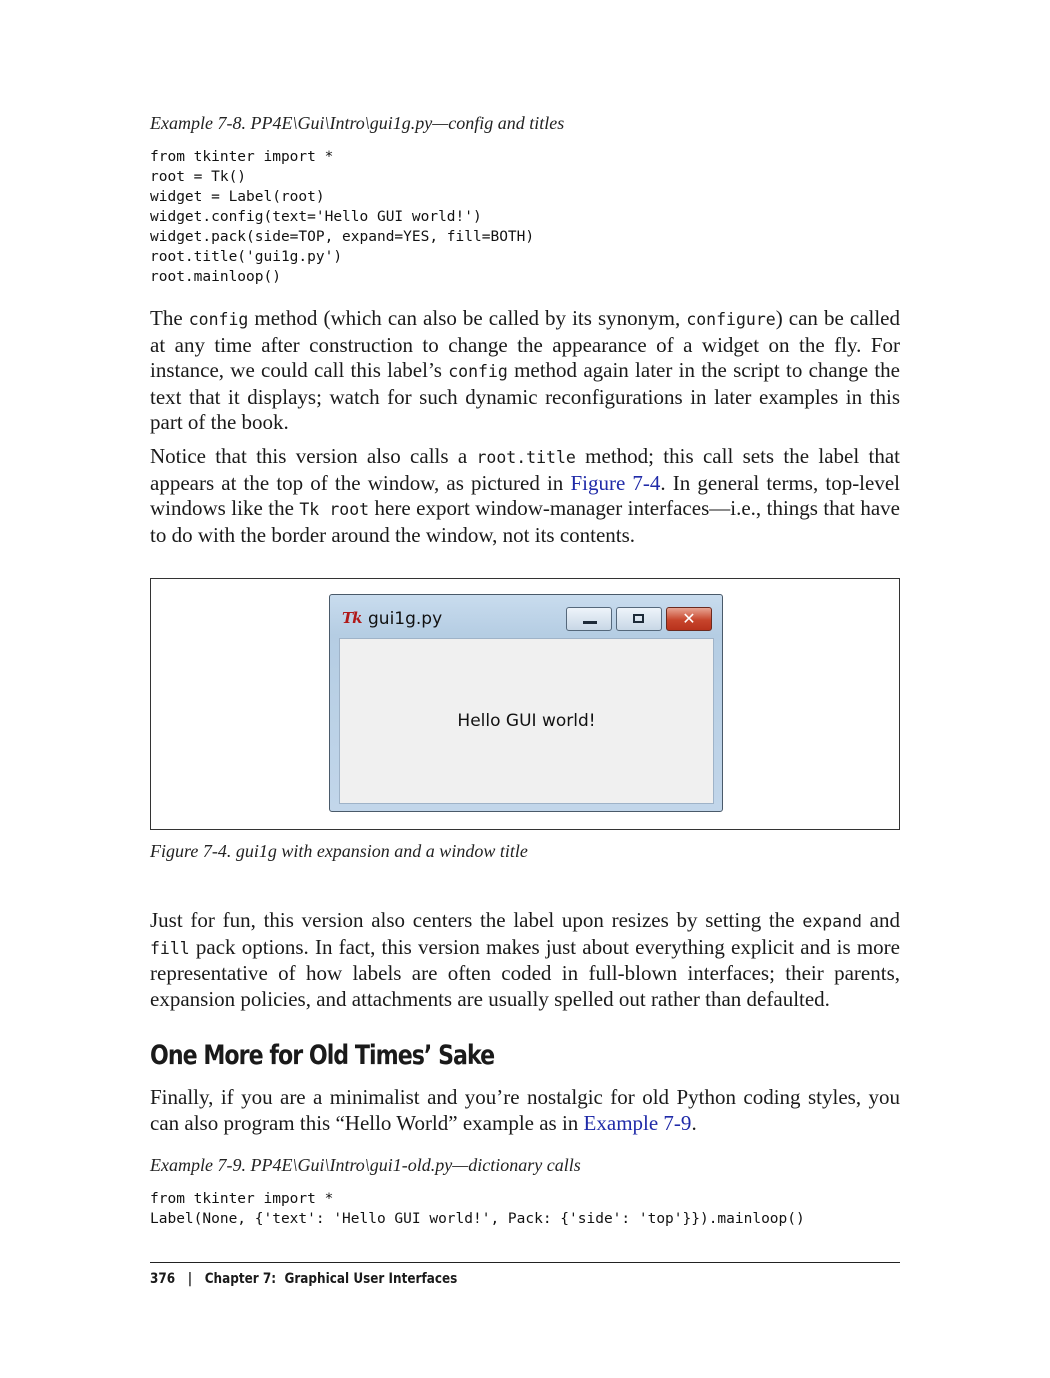 This screenshot has width=1050, height=1378. Describe the element at coordinates (880, 920) in the screenshot. I see `para3-text-2: and` at that location.